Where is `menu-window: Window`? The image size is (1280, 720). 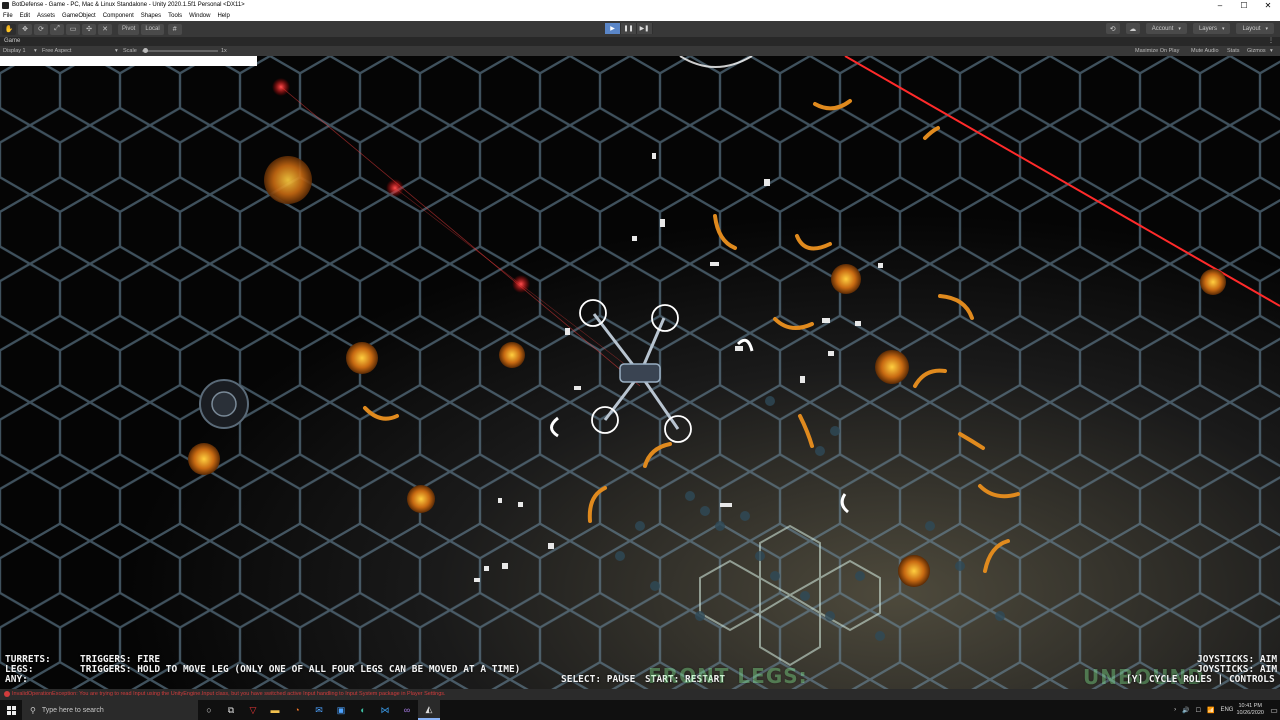
menu-window: Window is located at coordinates (200, 16).